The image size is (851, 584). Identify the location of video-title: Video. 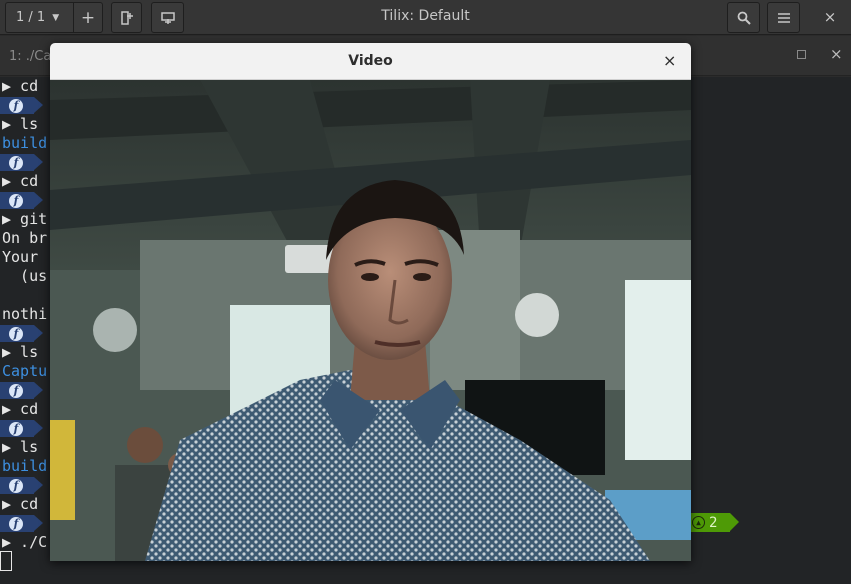
(370, 61).